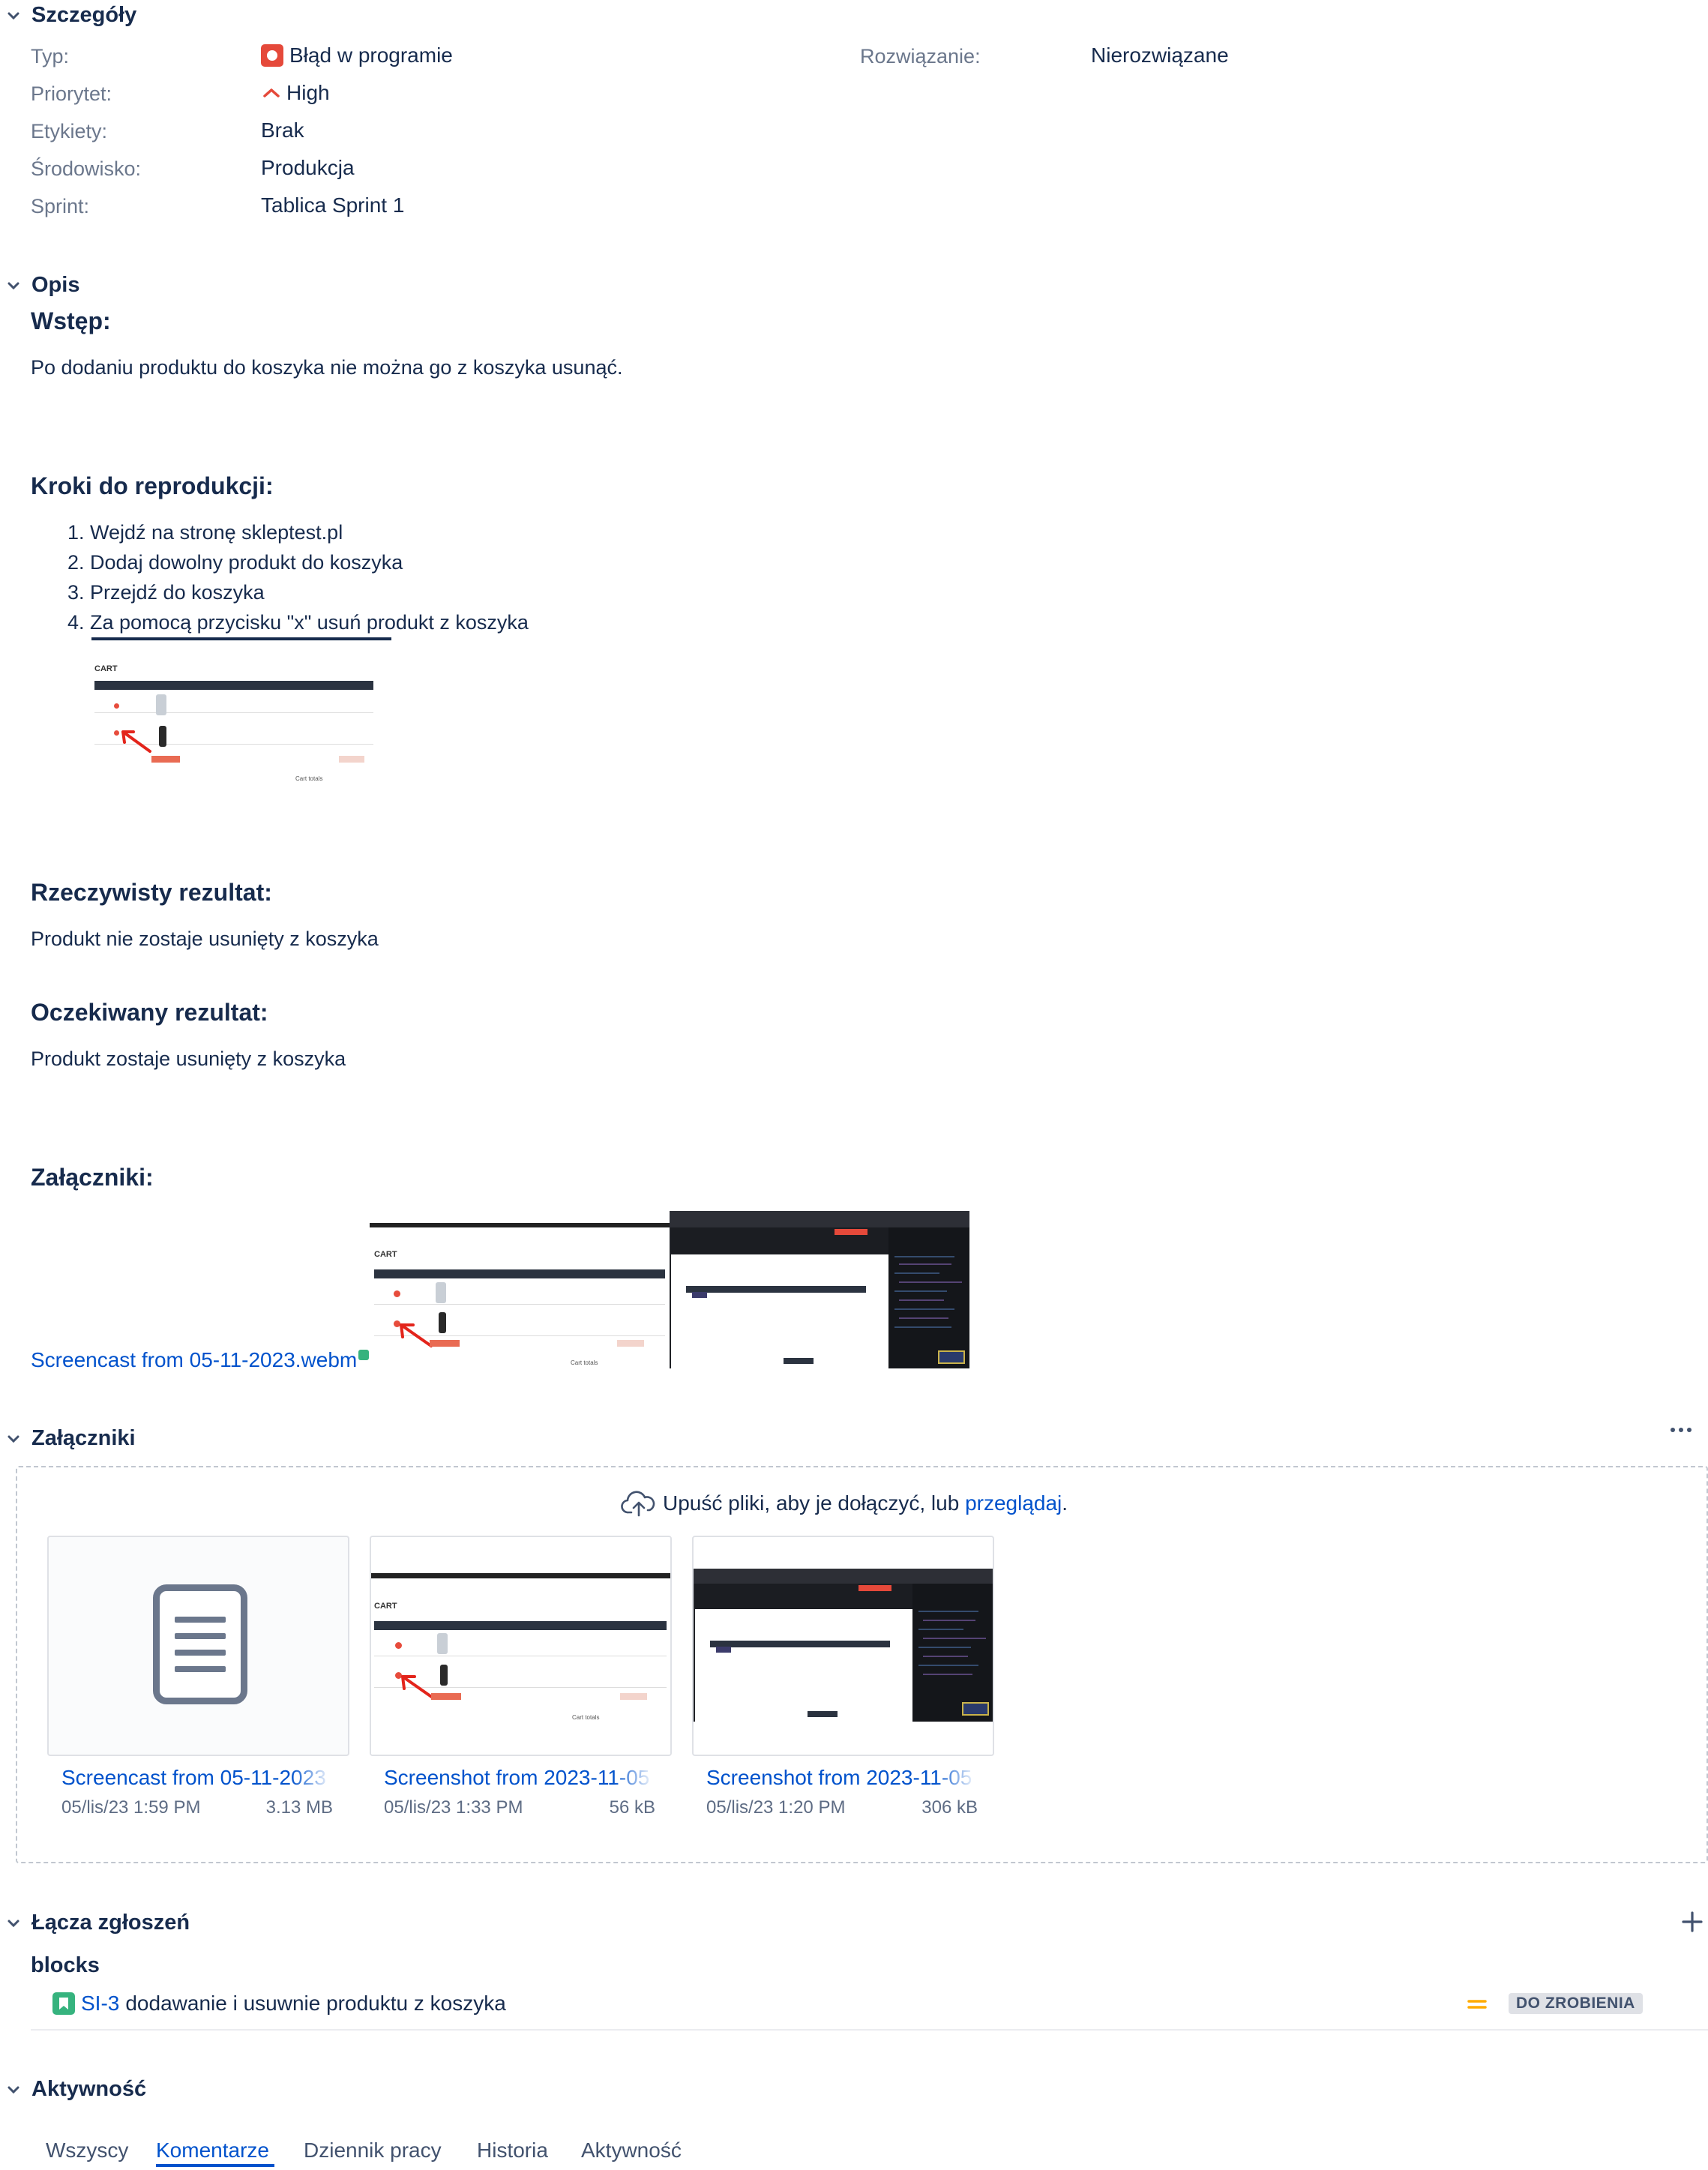  What do you see at coordinates (70, 131) in the screenshot?
I see `labels-label: Etykiety:` at bounding box center [70, 131].